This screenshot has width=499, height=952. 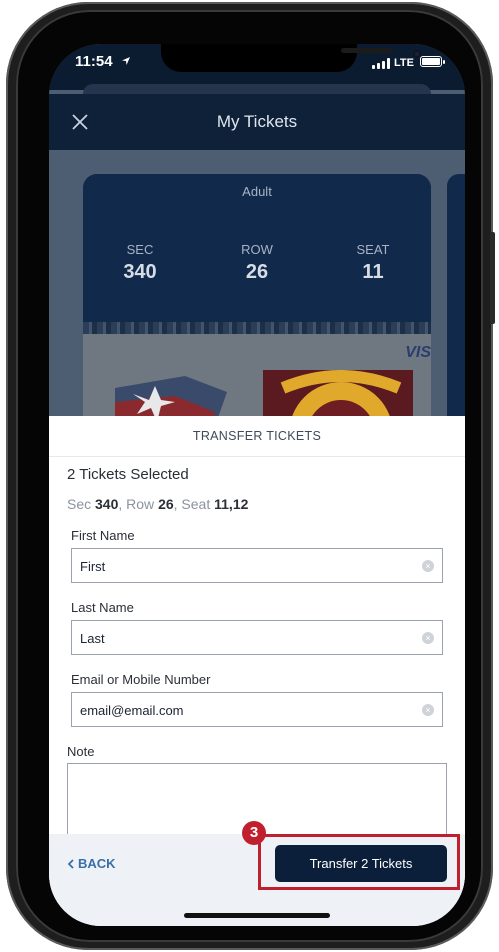 I want to click on ticket-type: Adult, so click(x=257, y=191).